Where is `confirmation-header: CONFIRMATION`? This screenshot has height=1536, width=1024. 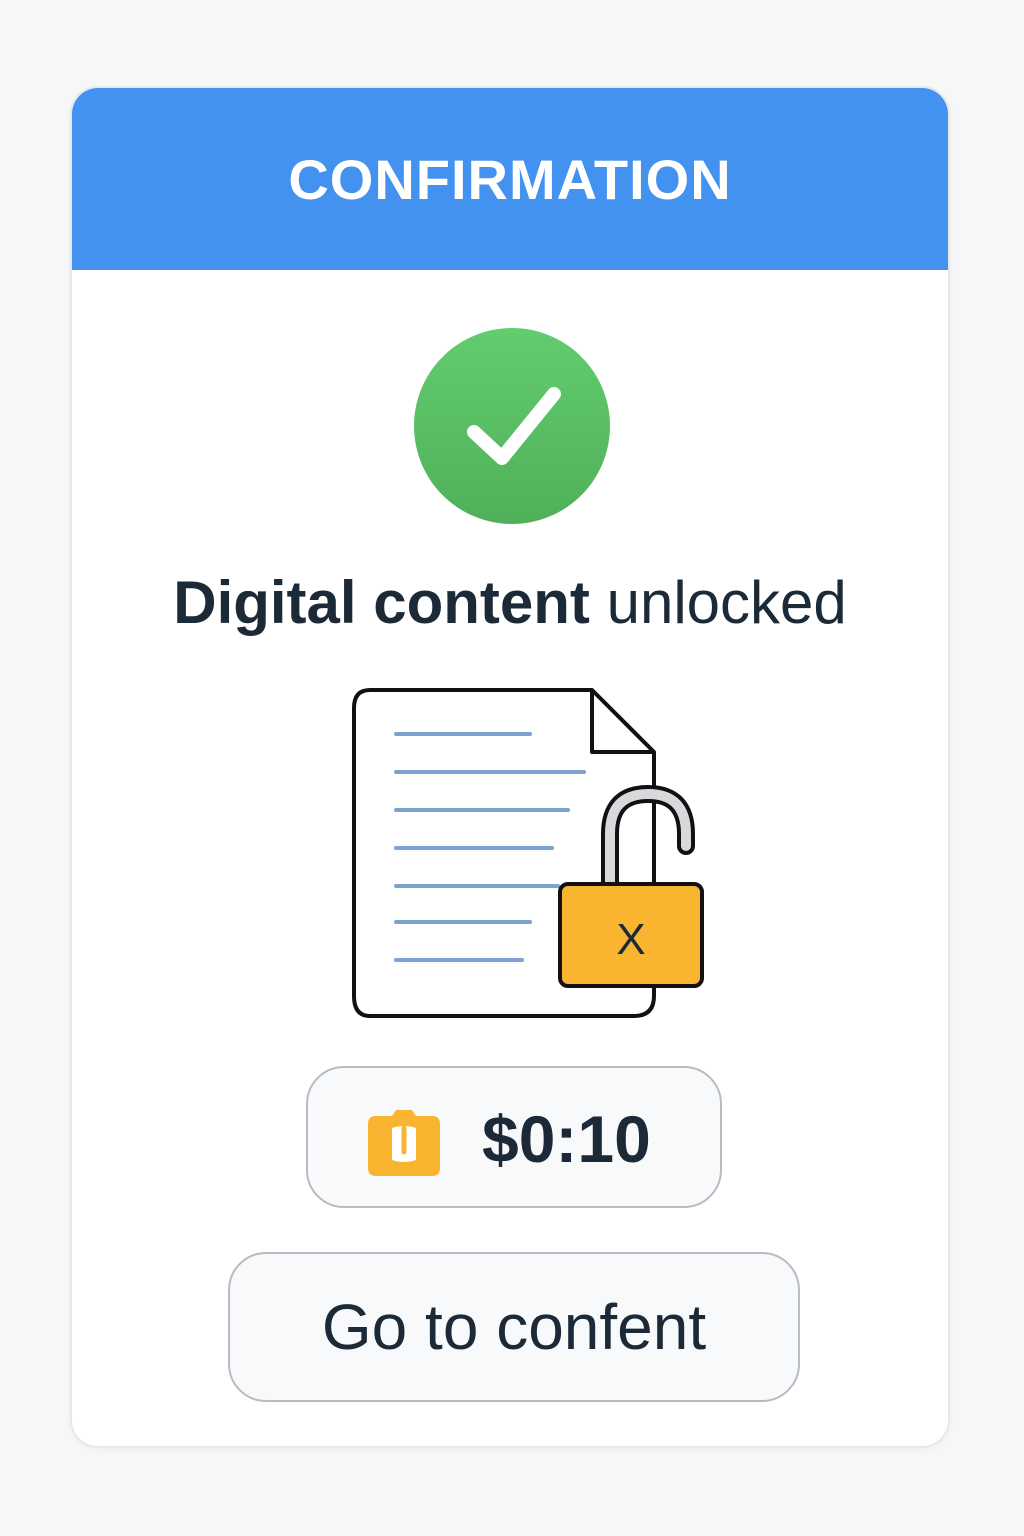 confirmation-header: CONFIRMATION is located at coordinates (510, 179).